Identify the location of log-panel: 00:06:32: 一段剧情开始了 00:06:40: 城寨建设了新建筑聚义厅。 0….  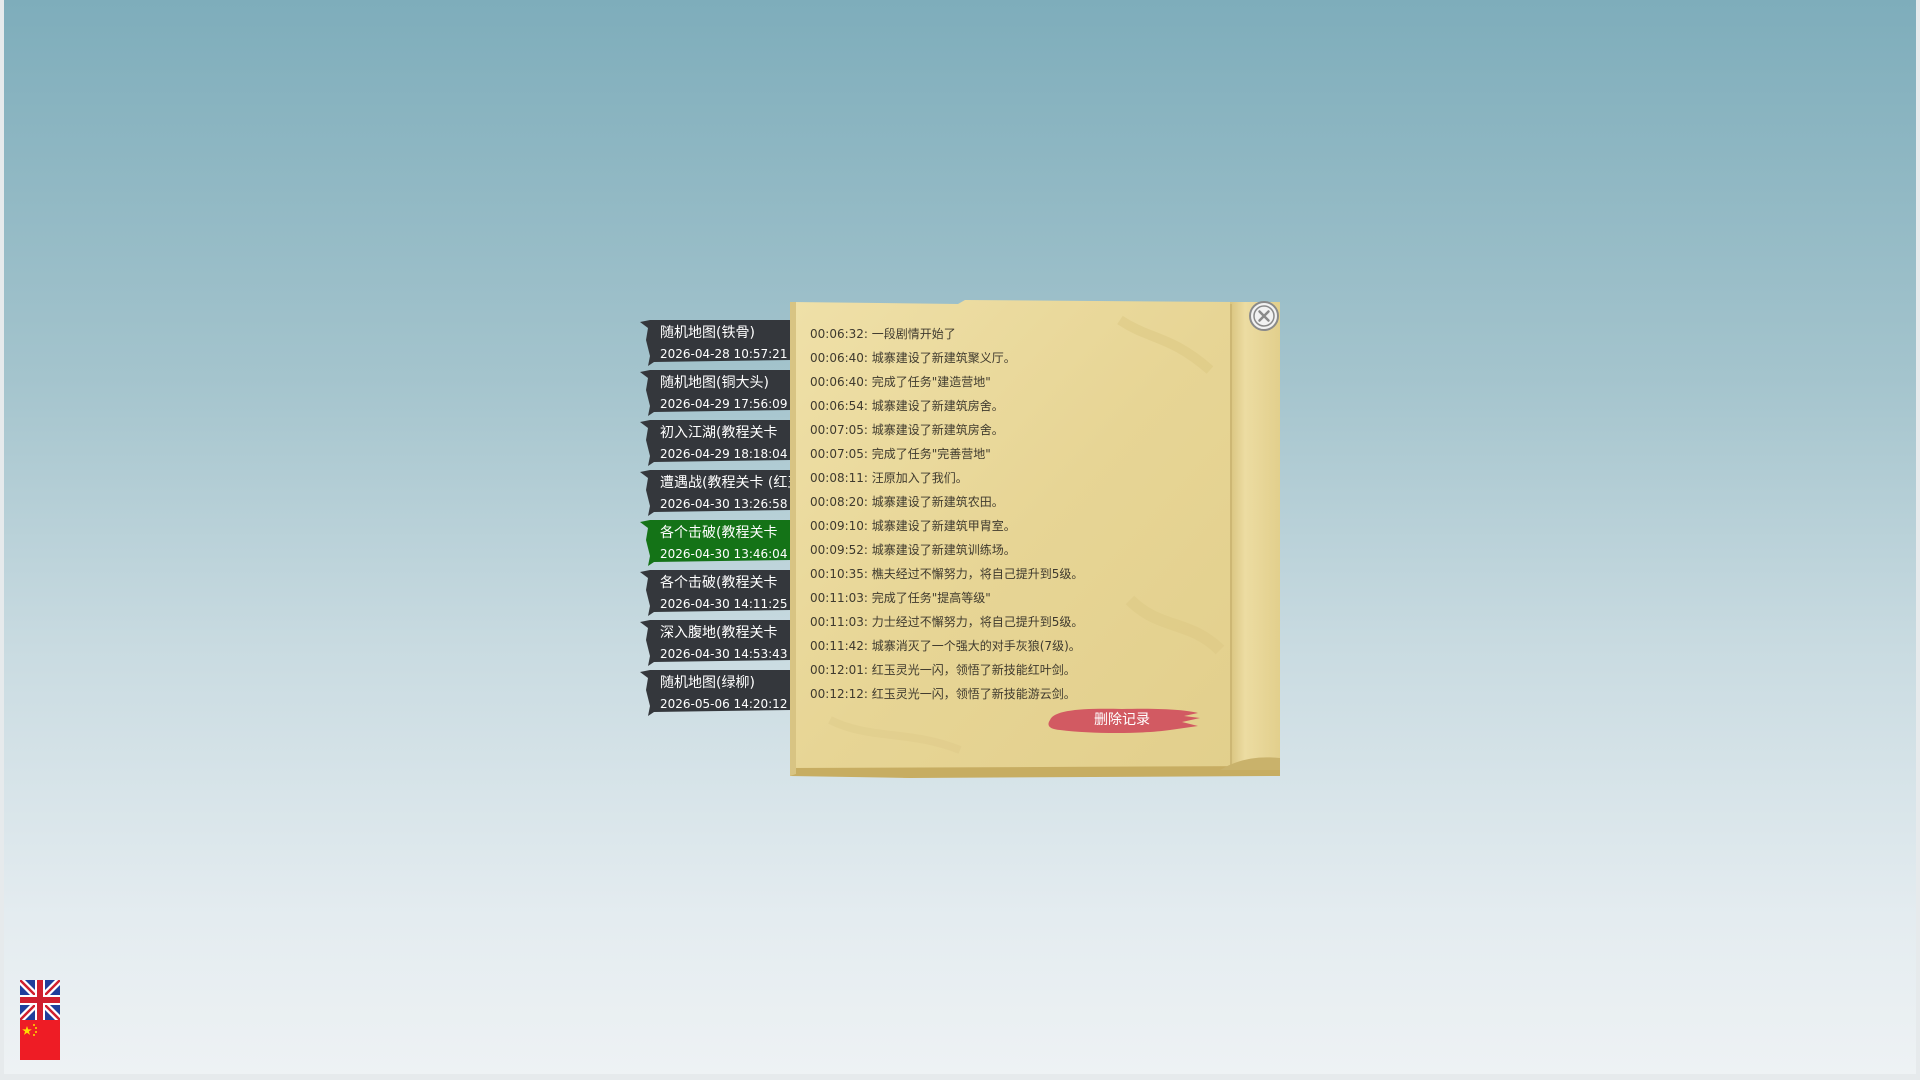
(1035, 539).